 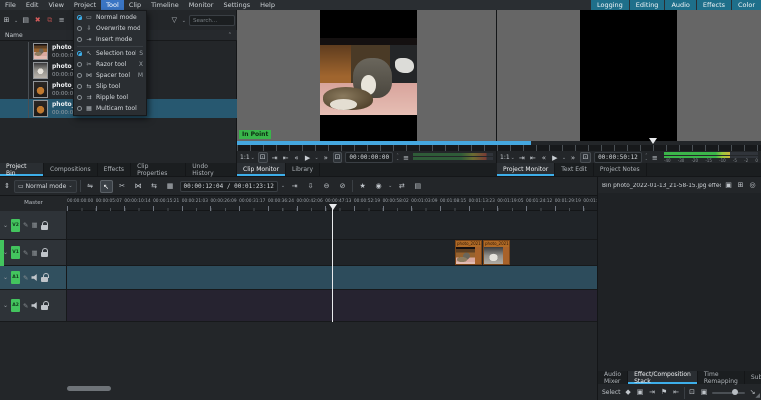 I want to click on active-track-target-indicator, so click(x=2, y=253).